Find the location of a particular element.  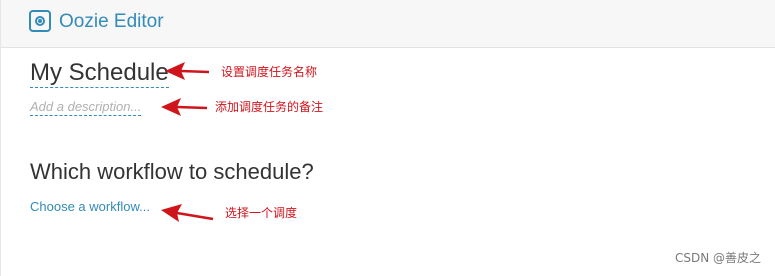

annotation-description-note: 添加调度任务的备注 is located at coordinates (269, 107).